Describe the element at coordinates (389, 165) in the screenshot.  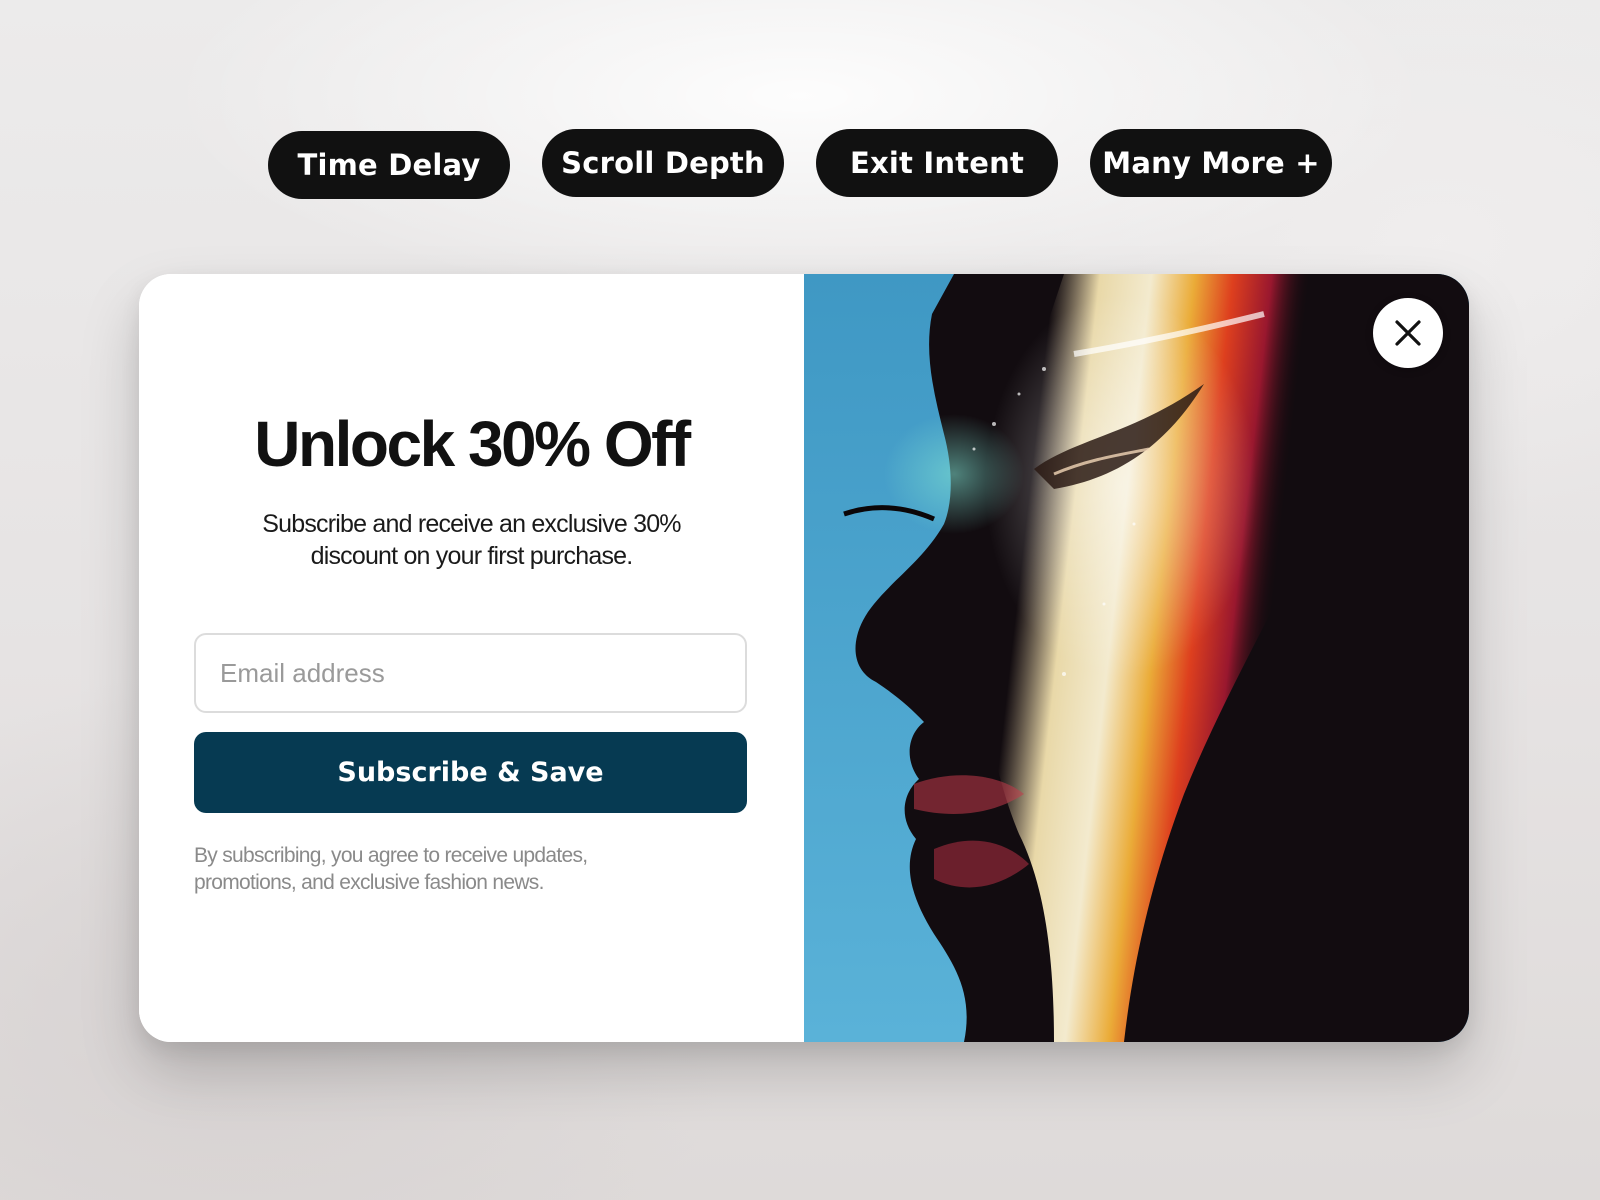
I see `trigger-time-delay-button: Time Delay` at that location.